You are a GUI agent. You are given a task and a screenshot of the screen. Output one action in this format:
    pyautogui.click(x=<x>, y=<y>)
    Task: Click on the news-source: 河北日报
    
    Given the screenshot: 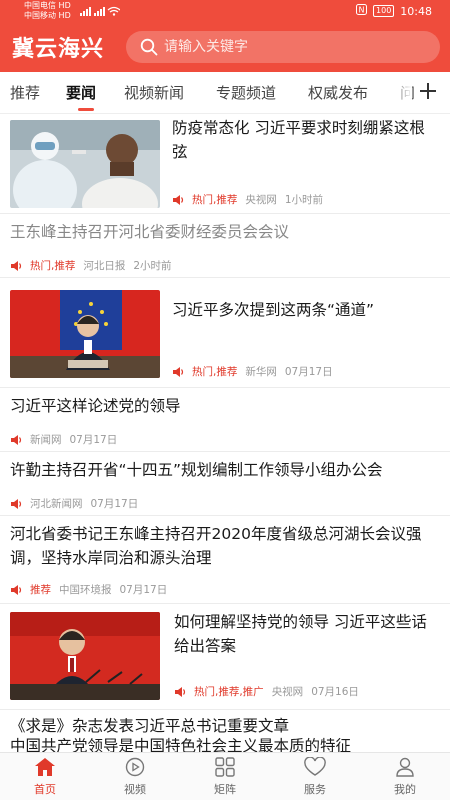 What is the action you would take?
    pyautogui.click(x=104, y=266)
    